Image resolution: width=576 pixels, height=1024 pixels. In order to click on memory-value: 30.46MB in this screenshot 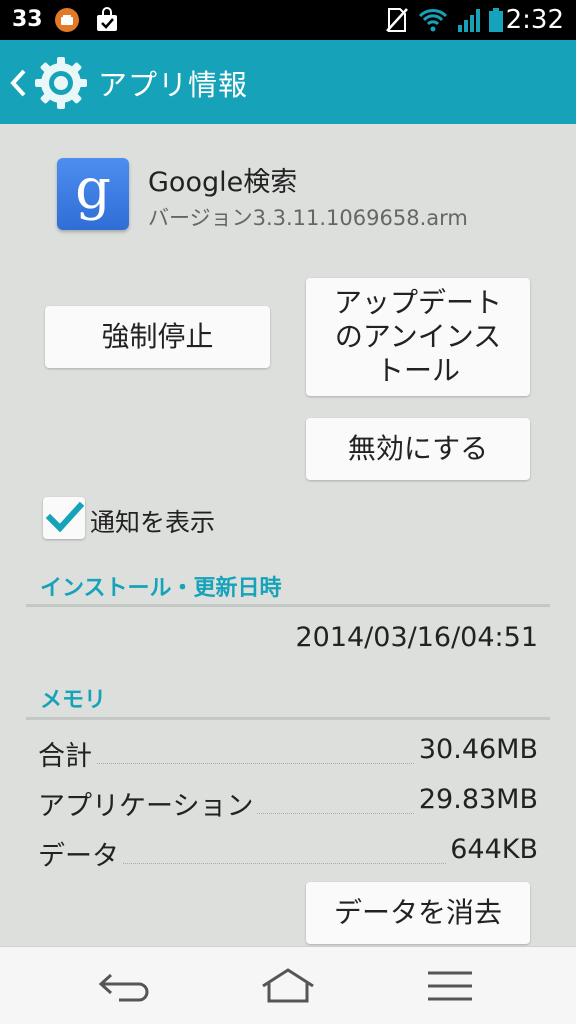, I will do `click(476, 749)`.